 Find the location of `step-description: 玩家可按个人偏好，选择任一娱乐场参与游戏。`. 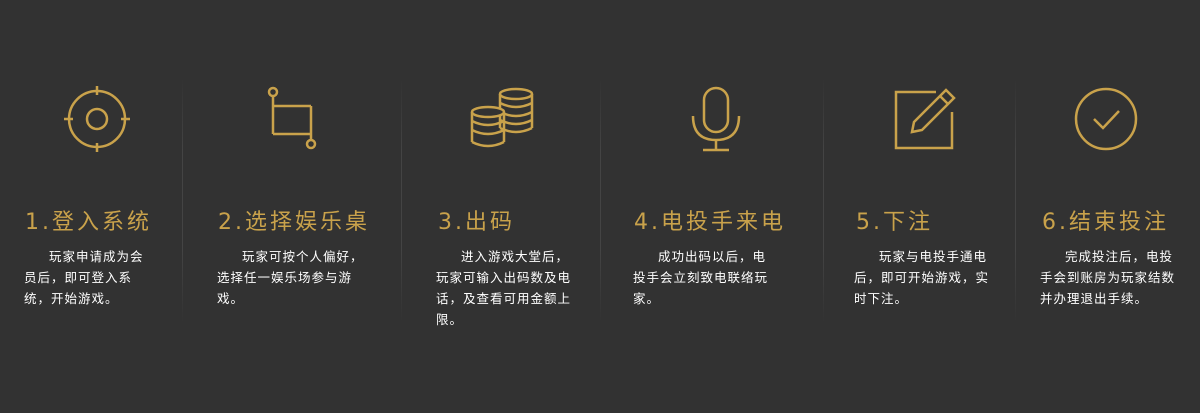

step-description: 玩家可按个人偏好，选择任一娱乐场参与游戏。 is located at coordinates (290, 277).